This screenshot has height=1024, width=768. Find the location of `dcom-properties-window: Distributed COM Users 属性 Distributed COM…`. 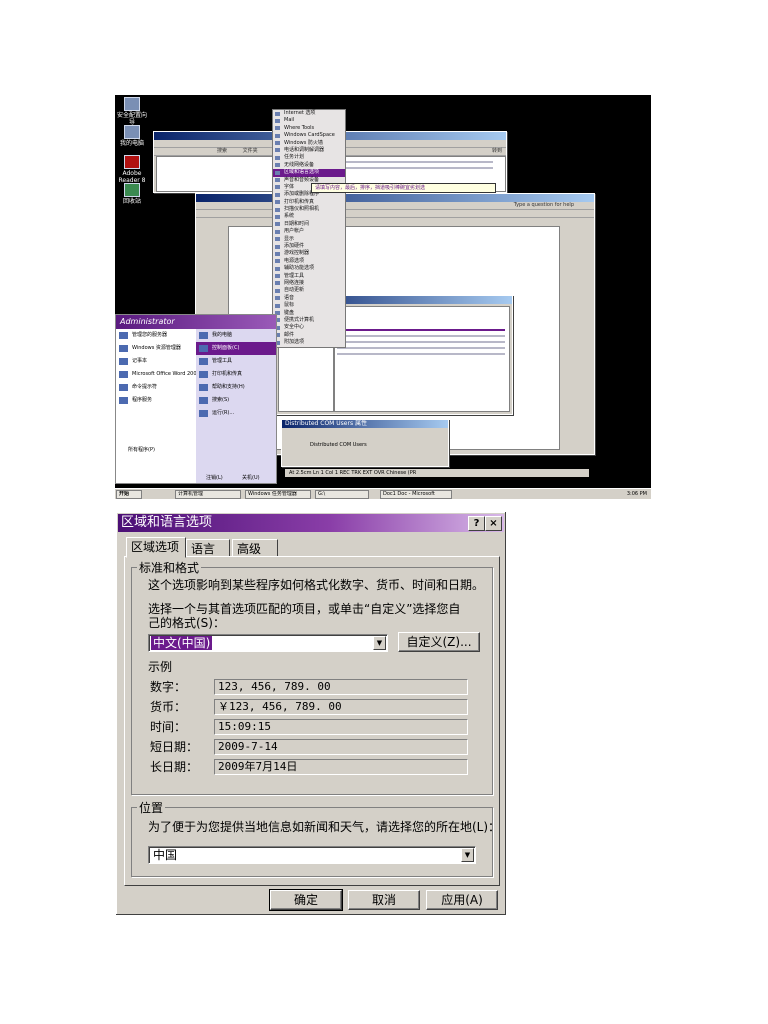

dcom-properties-window: Distributed COM Users 属性 Distributed COM… is located at coordinates (365, 443).